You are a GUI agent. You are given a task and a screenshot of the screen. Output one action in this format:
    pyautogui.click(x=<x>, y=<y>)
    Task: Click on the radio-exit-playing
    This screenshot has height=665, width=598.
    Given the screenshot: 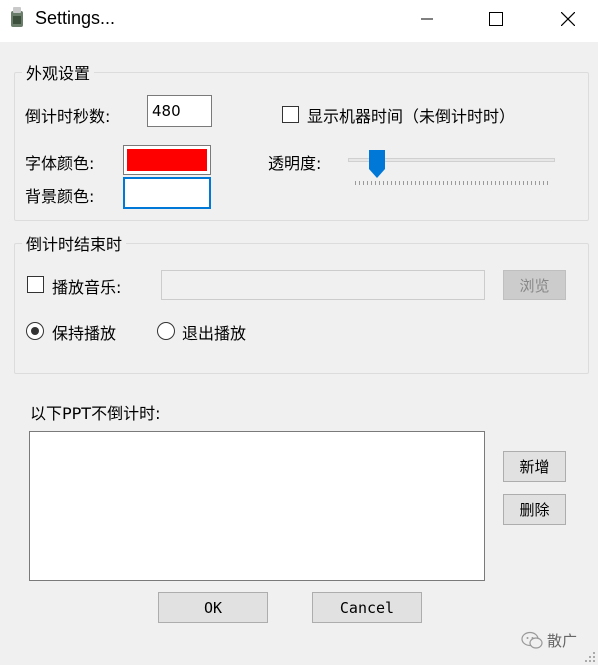 What is the action you would take?
    pyautogui.click(x=166, y=331)
    